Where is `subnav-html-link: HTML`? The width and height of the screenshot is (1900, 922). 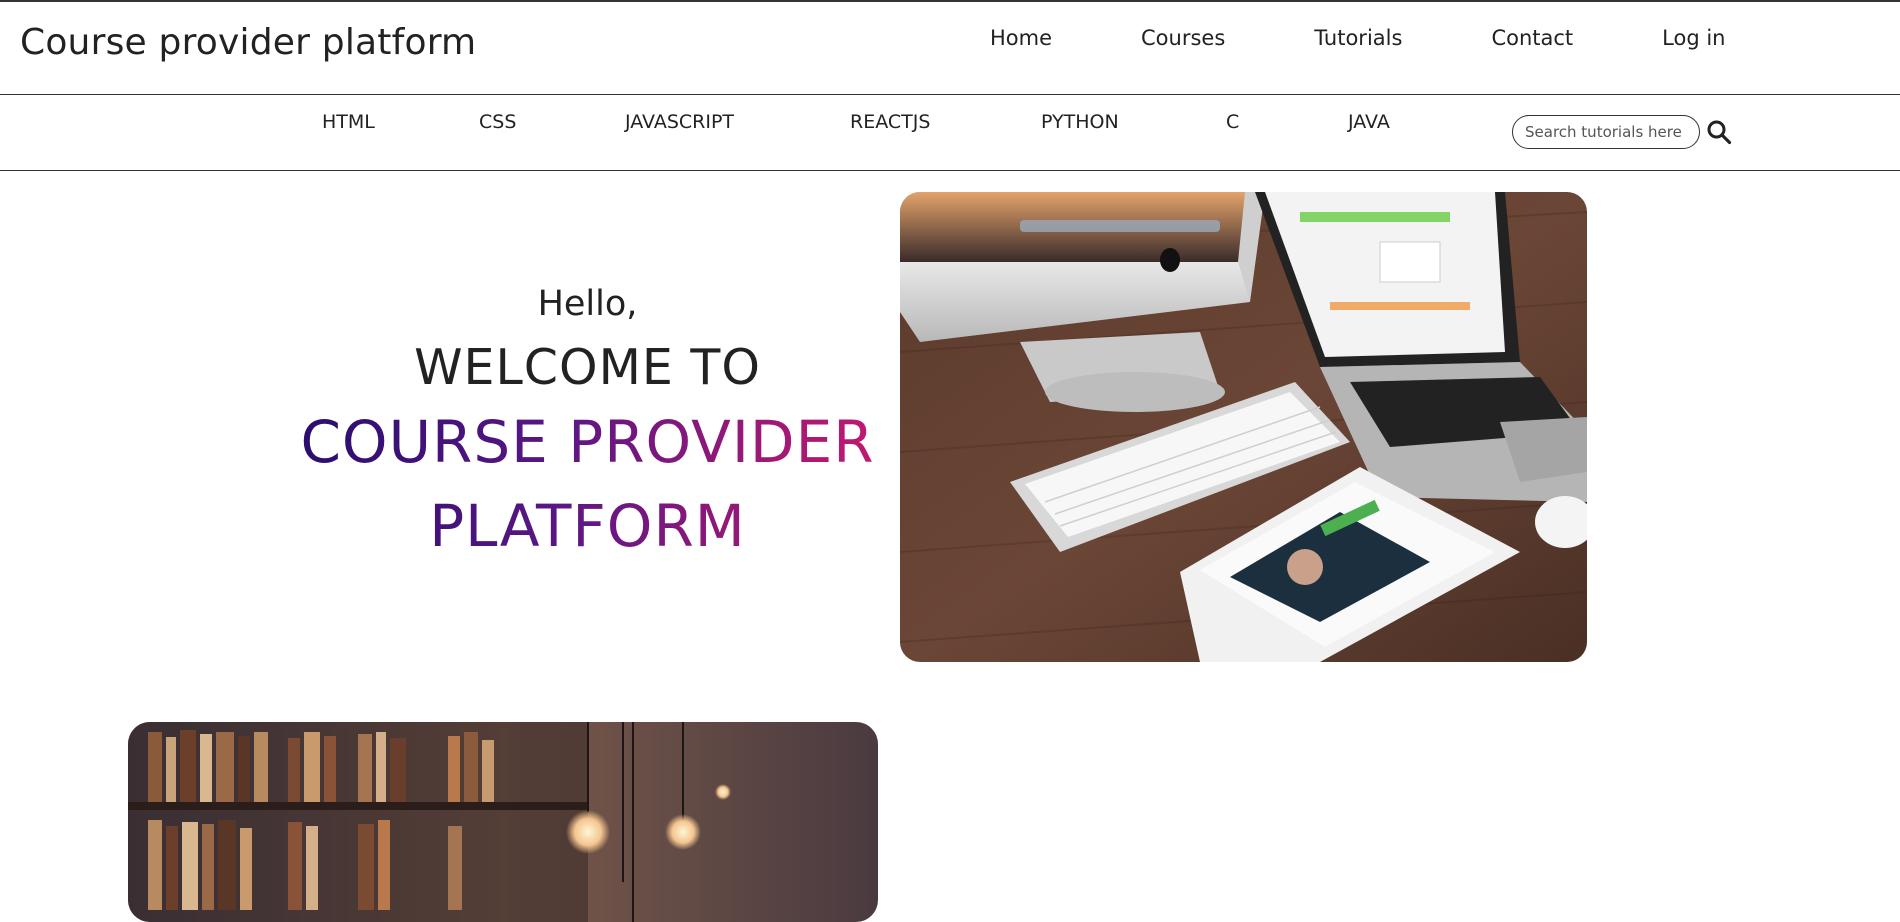 subnav-html-link: HTML is located at coordinates (348, 122).